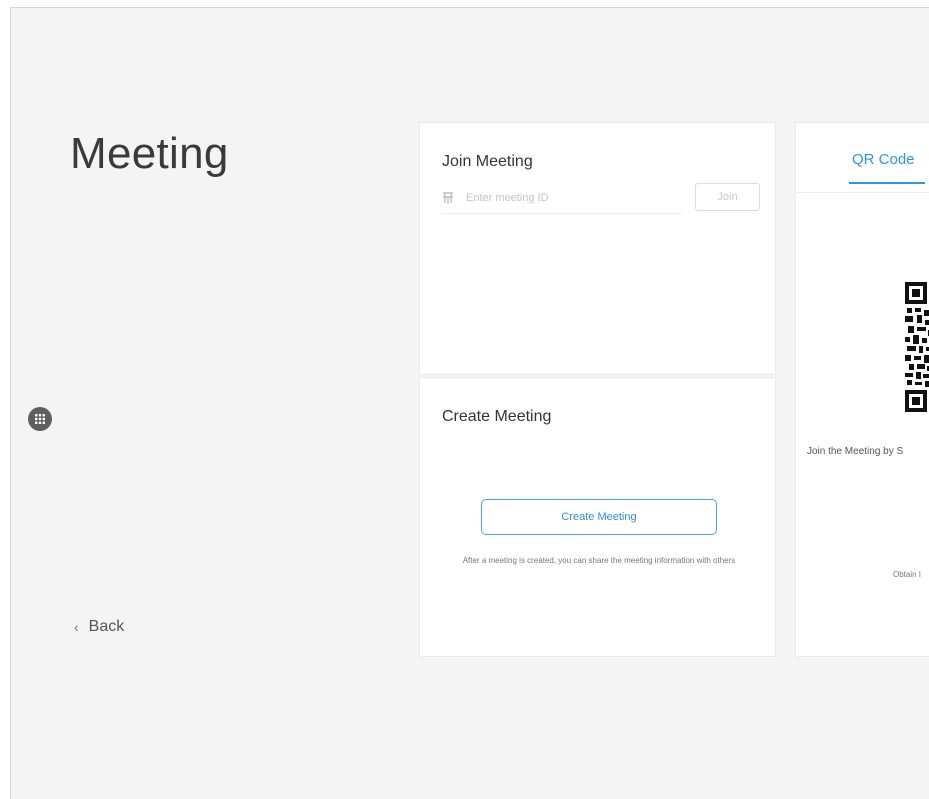  I want to click on meeting-id-icon, so click(448, 198).